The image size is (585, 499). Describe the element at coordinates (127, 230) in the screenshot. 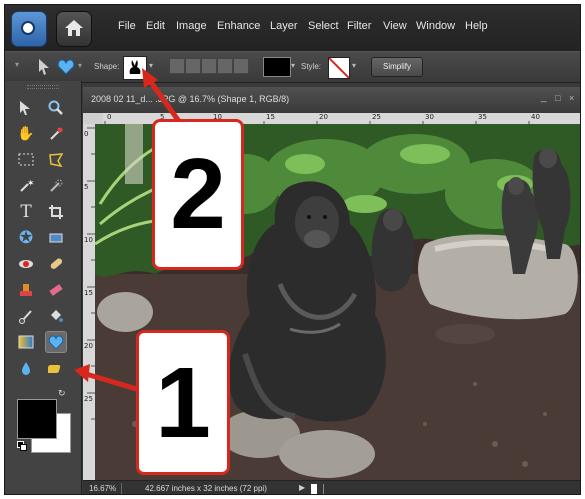

I see `annotation-arrows` at that location.